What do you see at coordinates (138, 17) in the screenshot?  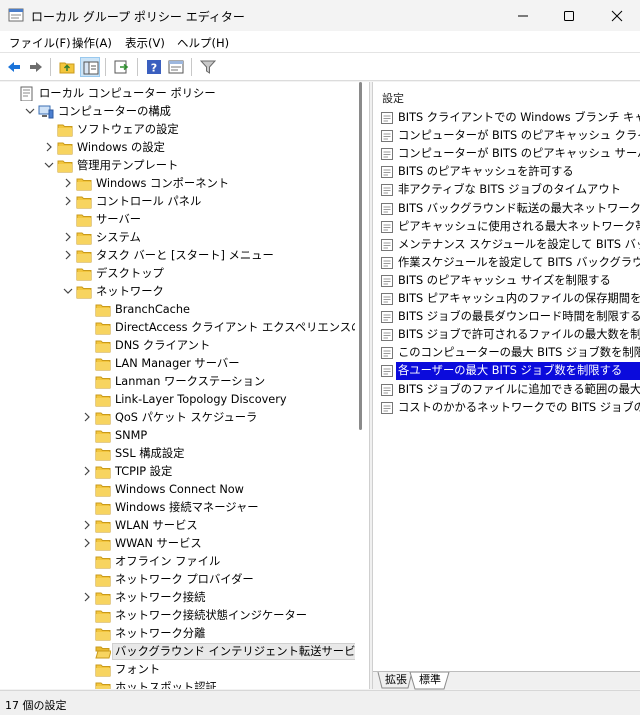 I see `window-title: ローカル グループ ポリシー エディター` at bounding box center [138, 17].